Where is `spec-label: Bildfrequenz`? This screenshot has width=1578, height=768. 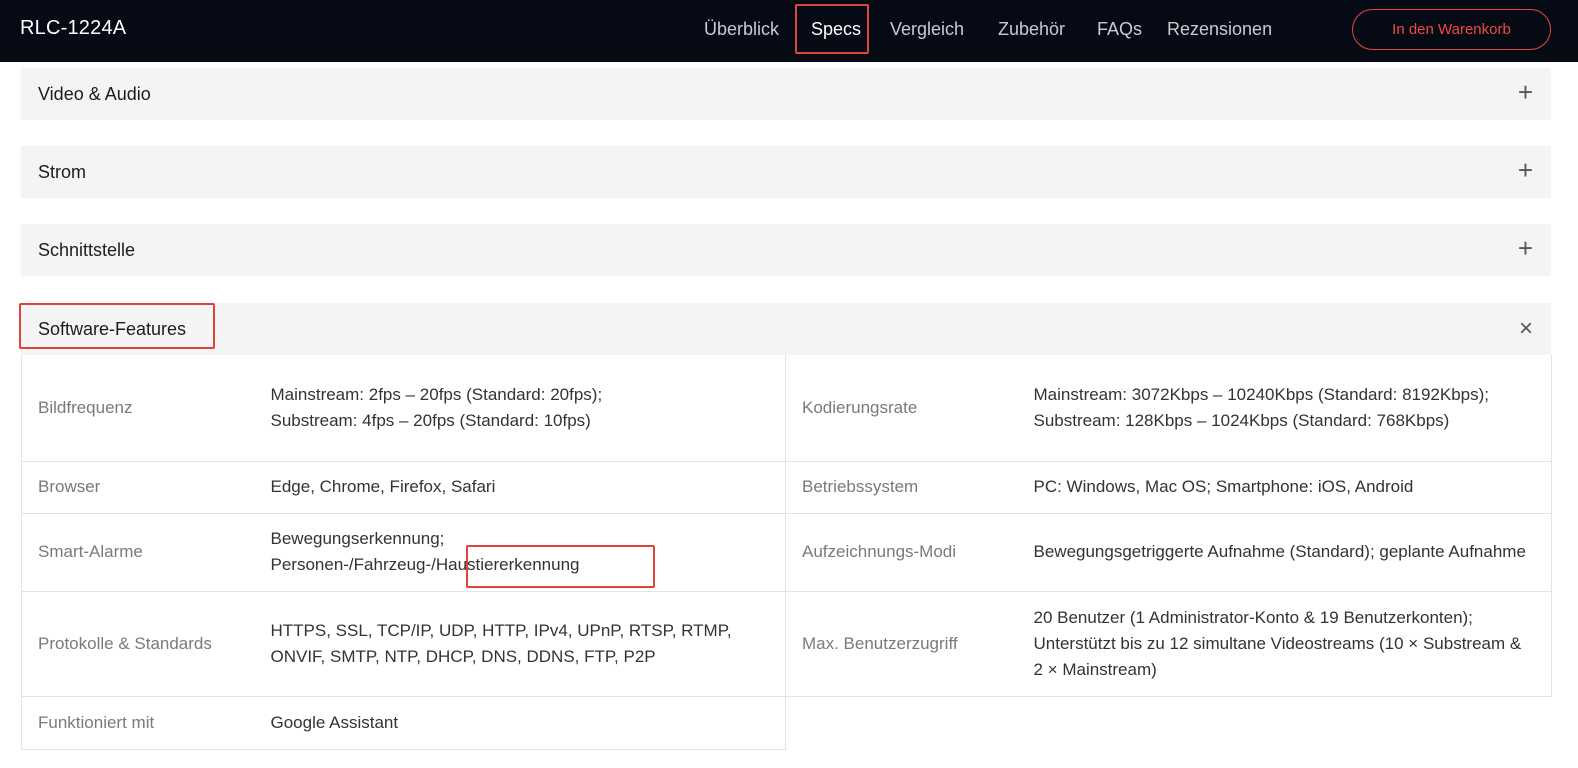 spec-label: Bildfrequenz is located at coordinates (138, 408).